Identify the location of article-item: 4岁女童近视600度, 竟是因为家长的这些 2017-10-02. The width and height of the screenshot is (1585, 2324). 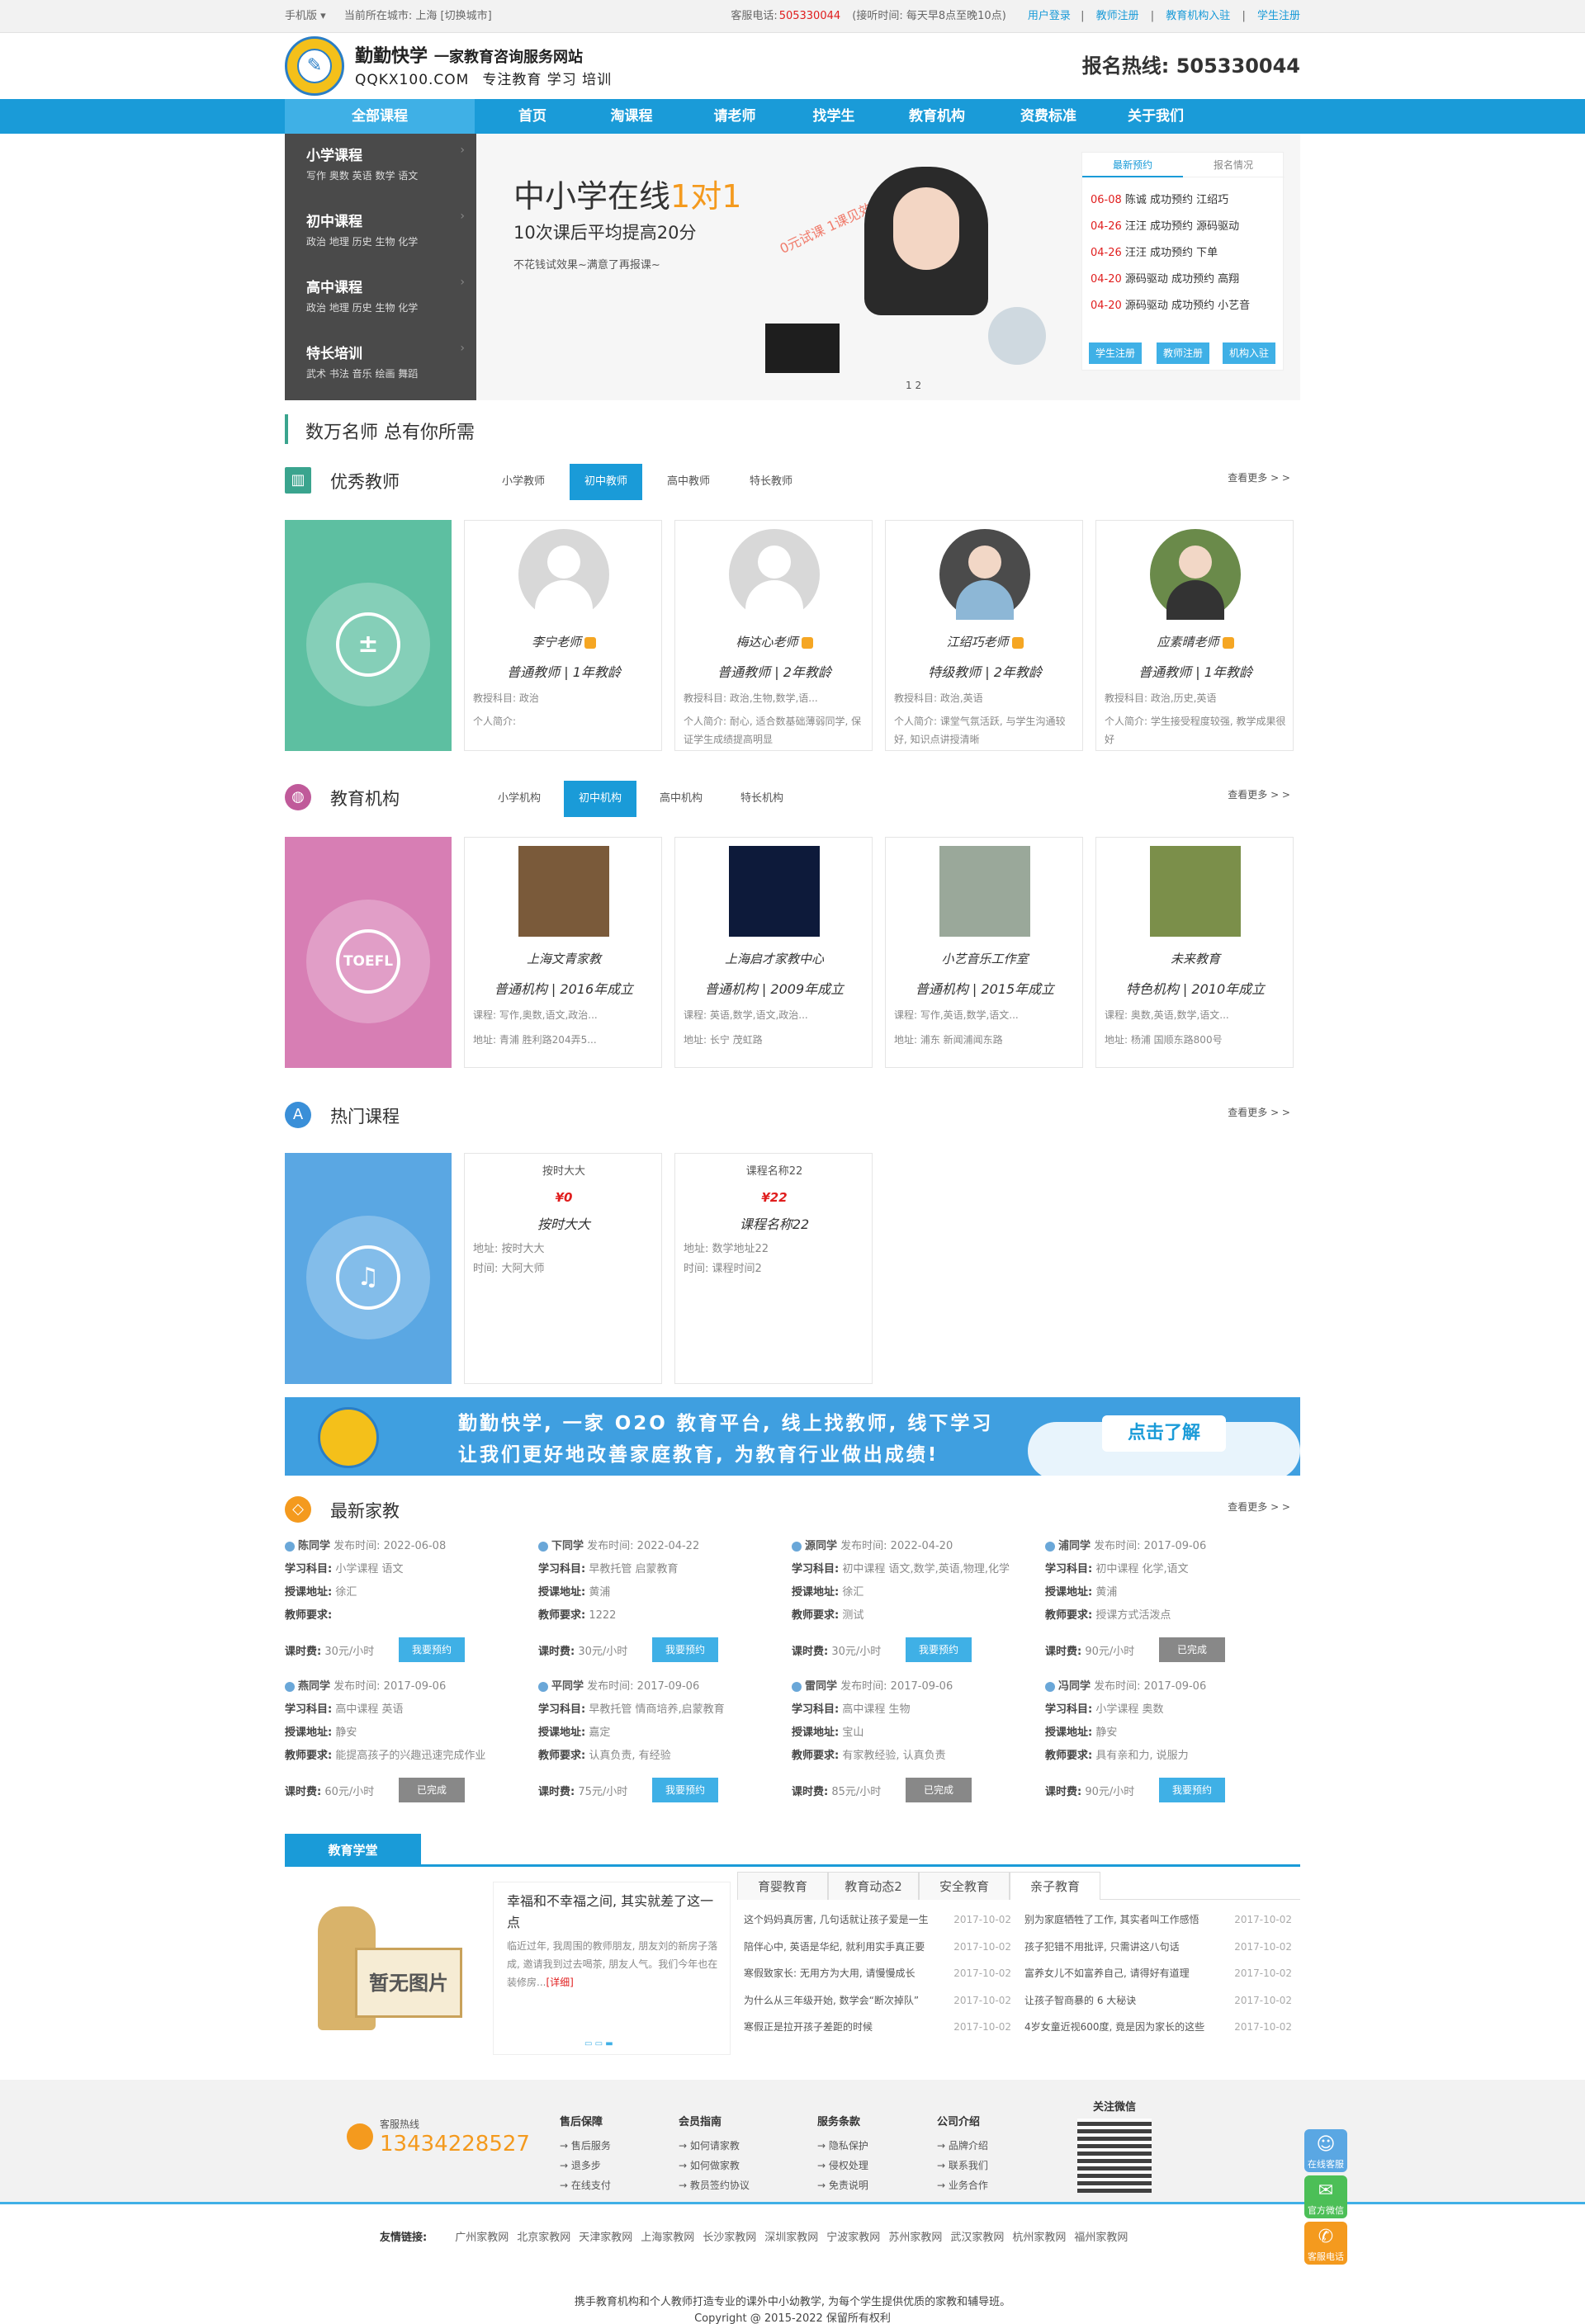
(1160, 2027).